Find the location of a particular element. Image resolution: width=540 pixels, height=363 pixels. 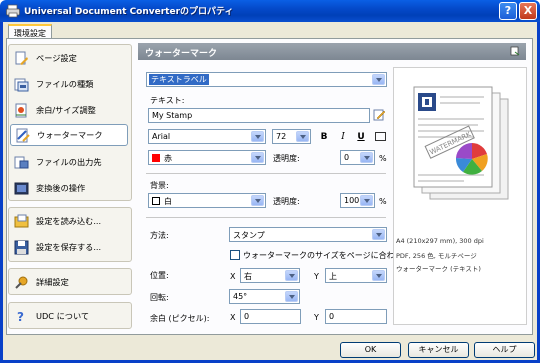

margin-x-label: X is located at coordinates (233, 317).